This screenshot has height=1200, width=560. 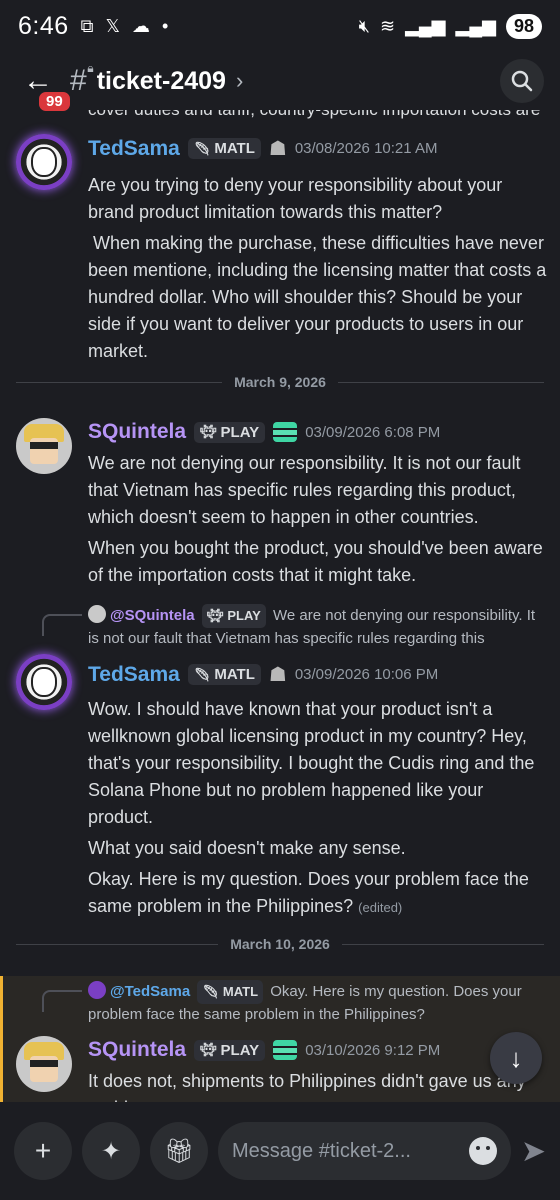 I want to click on screenshot-icon: ⧉, so click(x=87, y=25).